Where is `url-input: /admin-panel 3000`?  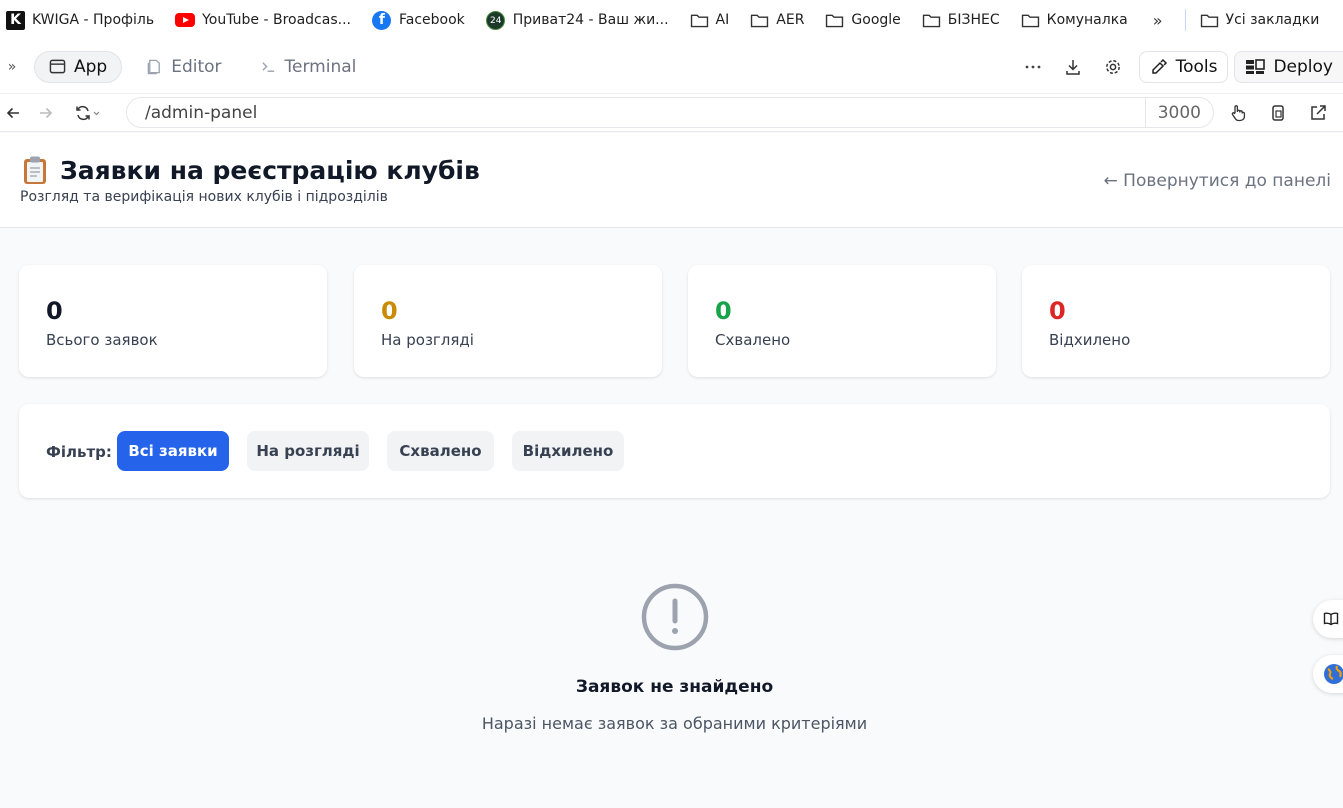
url-input: /admin-panel 3000 is located at coordinates (670, 112).